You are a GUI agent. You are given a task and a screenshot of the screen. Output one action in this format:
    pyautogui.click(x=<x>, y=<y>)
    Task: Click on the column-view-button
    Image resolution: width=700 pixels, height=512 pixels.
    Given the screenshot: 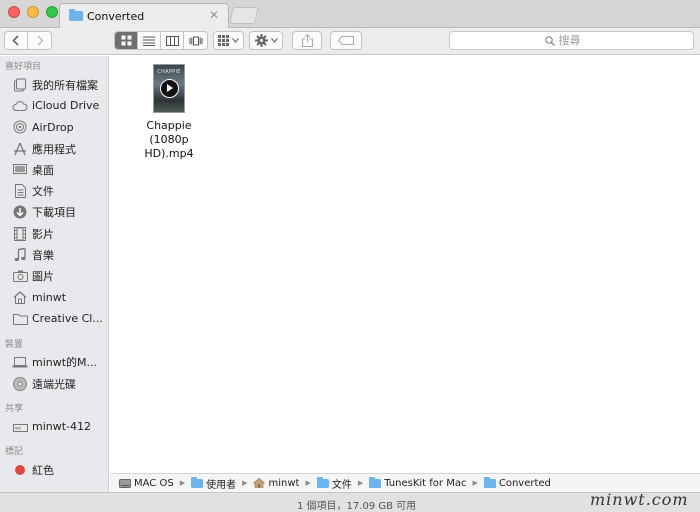 What is the action you would take?
    pyautogui.click(x=172, y=40)
    